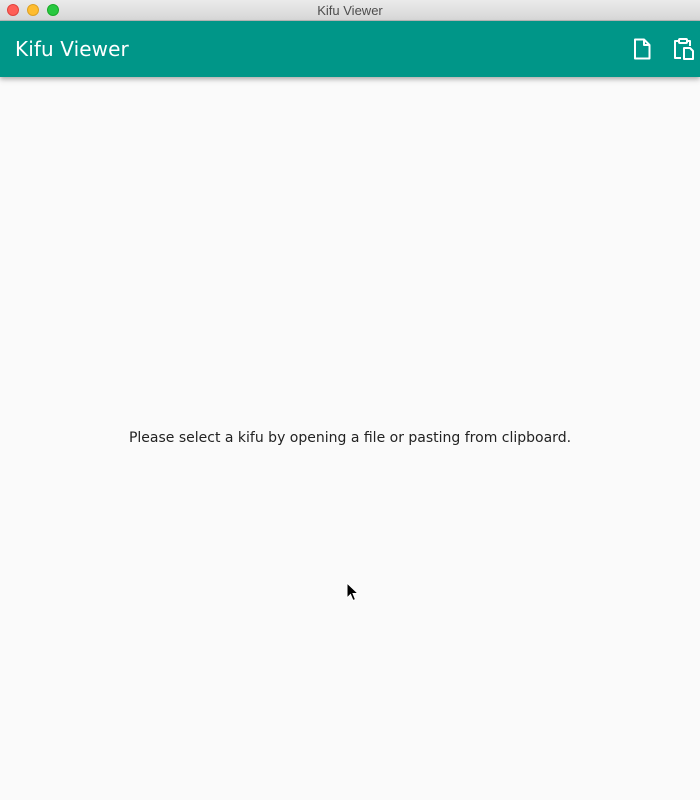  I want to click on paste-clipboard-button, so click(681, 49).